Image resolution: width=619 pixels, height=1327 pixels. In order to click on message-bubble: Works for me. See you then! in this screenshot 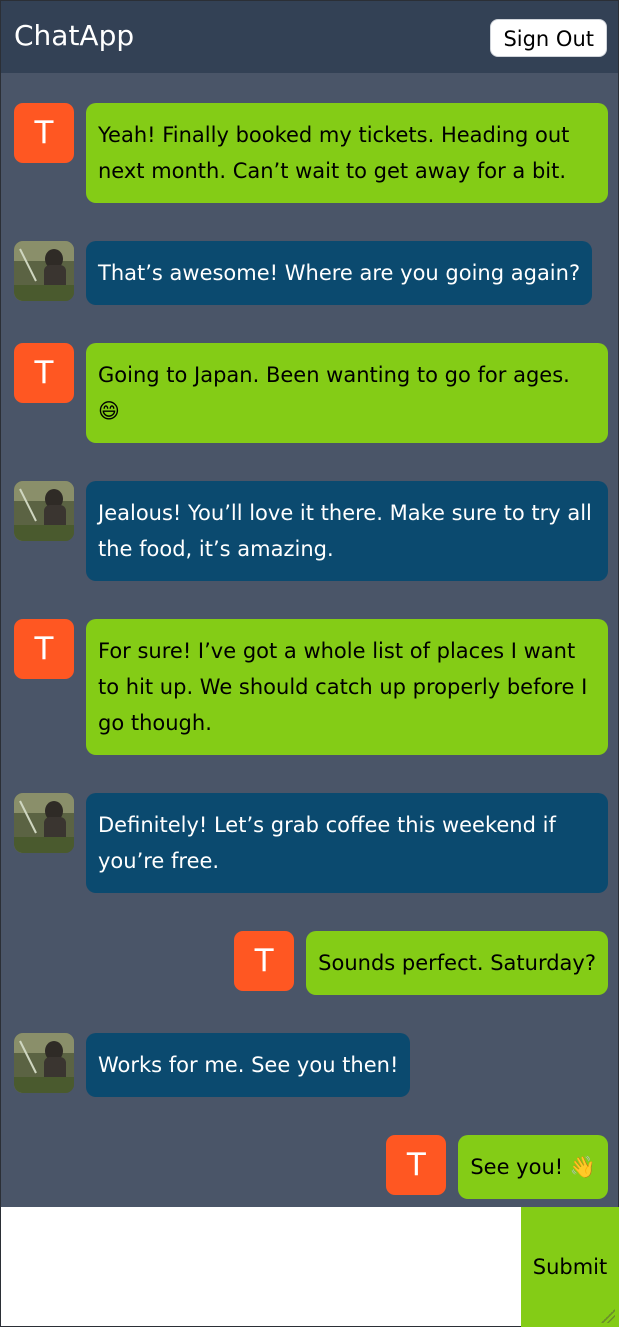, I will do `click(248, 1065)`.